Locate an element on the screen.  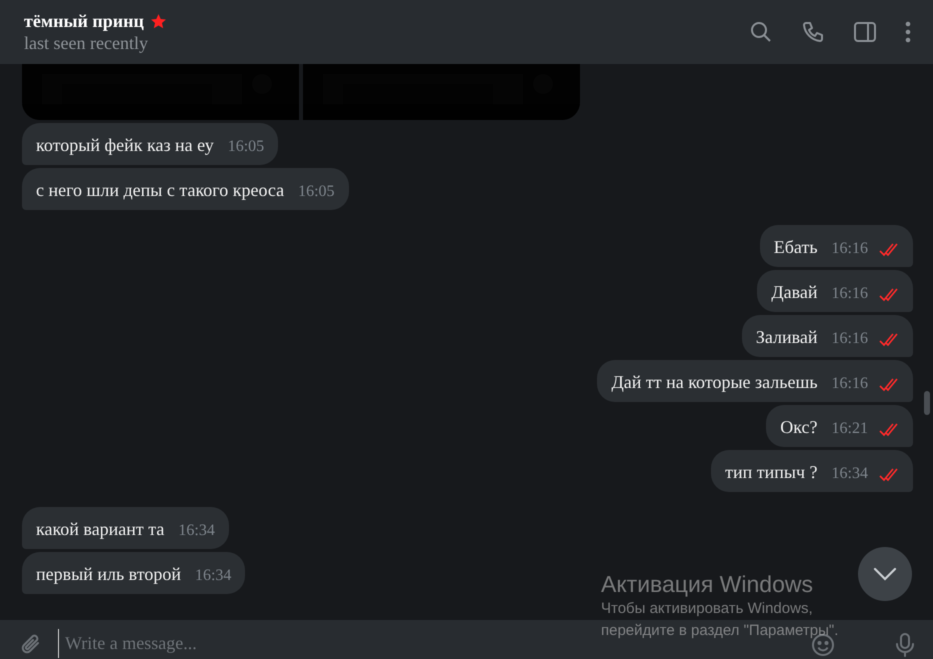
message-text: Дай тт на которые зальешь is located at coordinates (714, 382).